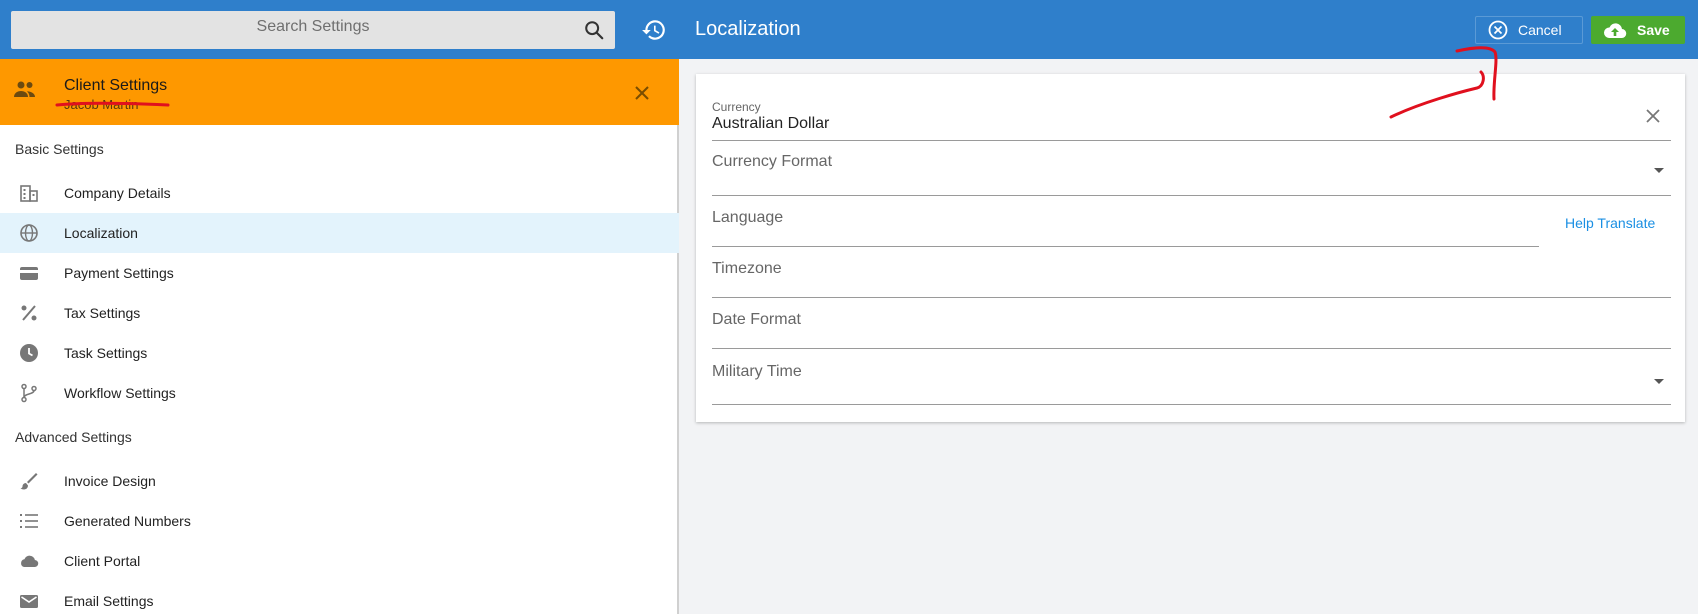  Describe the element at coordinates (339, 393) in the screenshot. I see `sidebar-item-workflow-settings: Workflow Settings` at that location.